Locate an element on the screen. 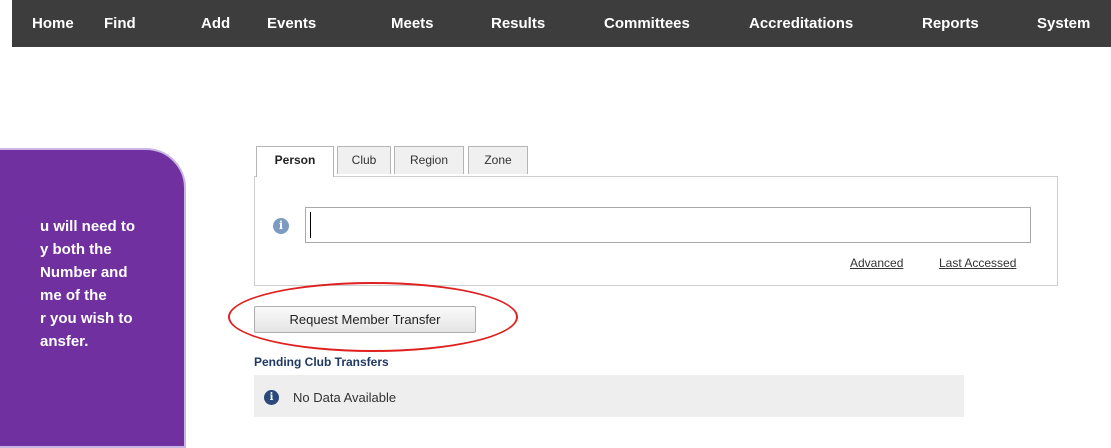  nav-item-meets: Meets is located at coordinates (412, 23).